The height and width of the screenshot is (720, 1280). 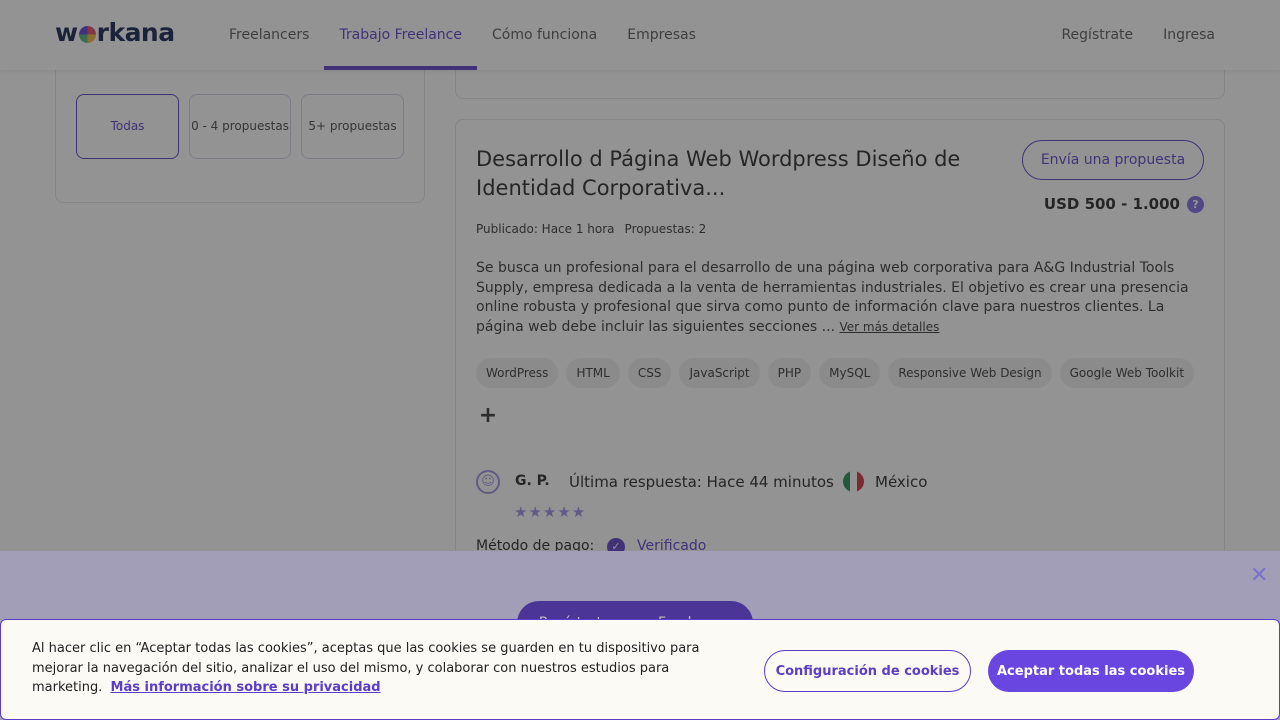 I want to click on close-icon: ✕, so click(x=1259, y=575).